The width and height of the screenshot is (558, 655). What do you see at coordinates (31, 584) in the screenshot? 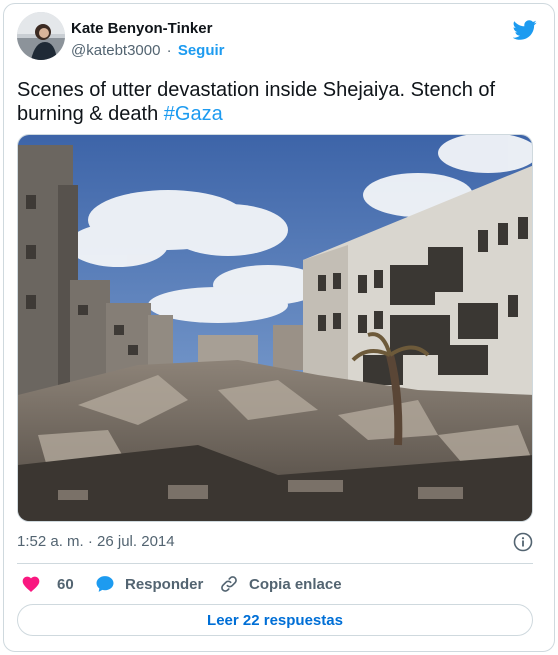
I see `heart-icon` at bounding box center [31, 584].